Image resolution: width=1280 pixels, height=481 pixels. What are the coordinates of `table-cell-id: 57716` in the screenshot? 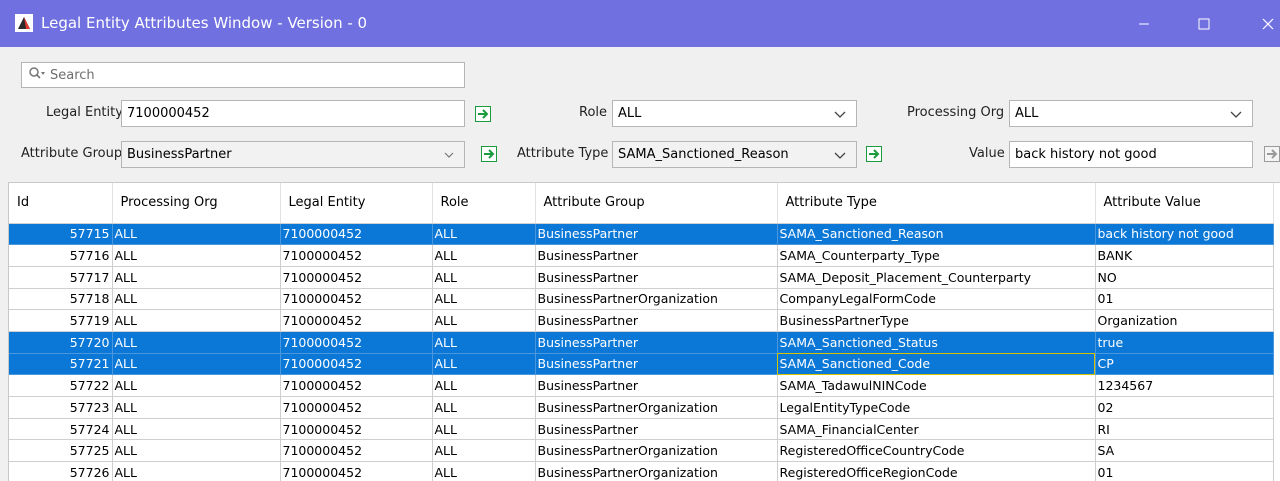 It's located at (61, 255).